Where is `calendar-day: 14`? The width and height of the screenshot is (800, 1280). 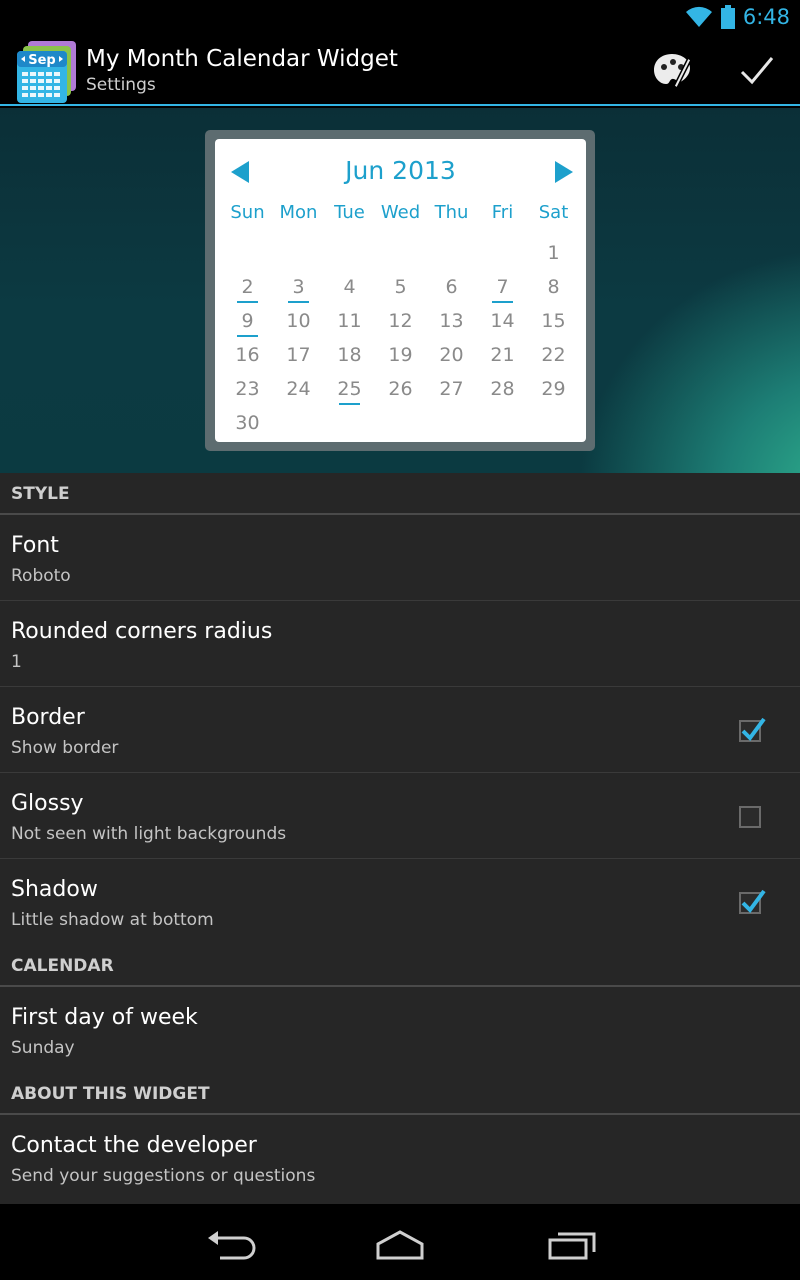
calendar-day: 14 is located at coordinates (502, 321).